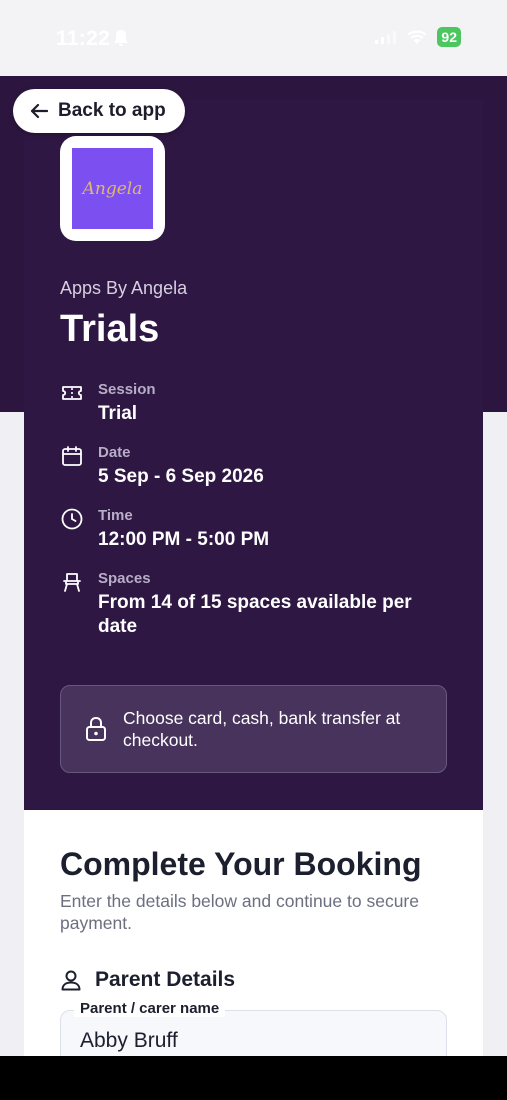 The image size is (507, 1100). I want to click on parent-name-value: Abby Bruff, so click(129, 1041).